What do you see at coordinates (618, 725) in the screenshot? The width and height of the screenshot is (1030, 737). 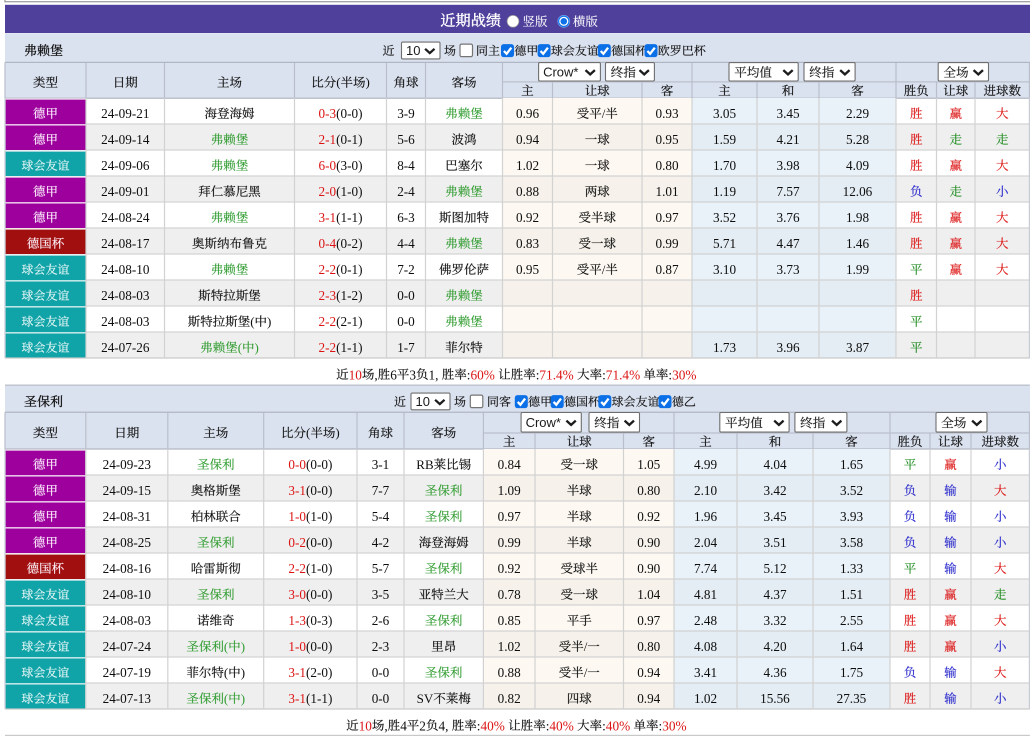 I see `svg-text: 40%` at bounding box center [618, 725].